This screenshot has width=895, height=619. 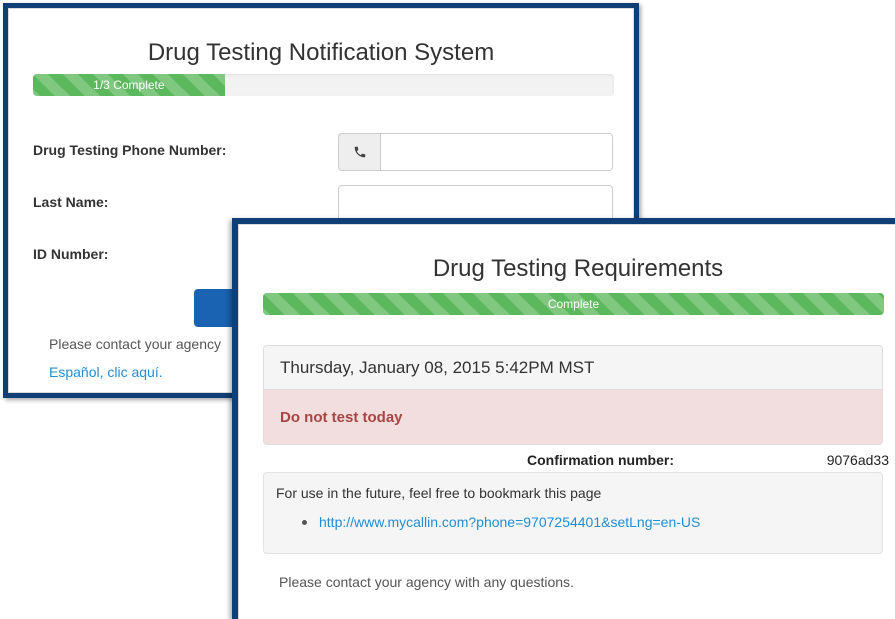 What do you see at coordinates (857, 460) in the screenshot?
I see `confirmation-number: 9076ad33` at bounding box center [857, 460].